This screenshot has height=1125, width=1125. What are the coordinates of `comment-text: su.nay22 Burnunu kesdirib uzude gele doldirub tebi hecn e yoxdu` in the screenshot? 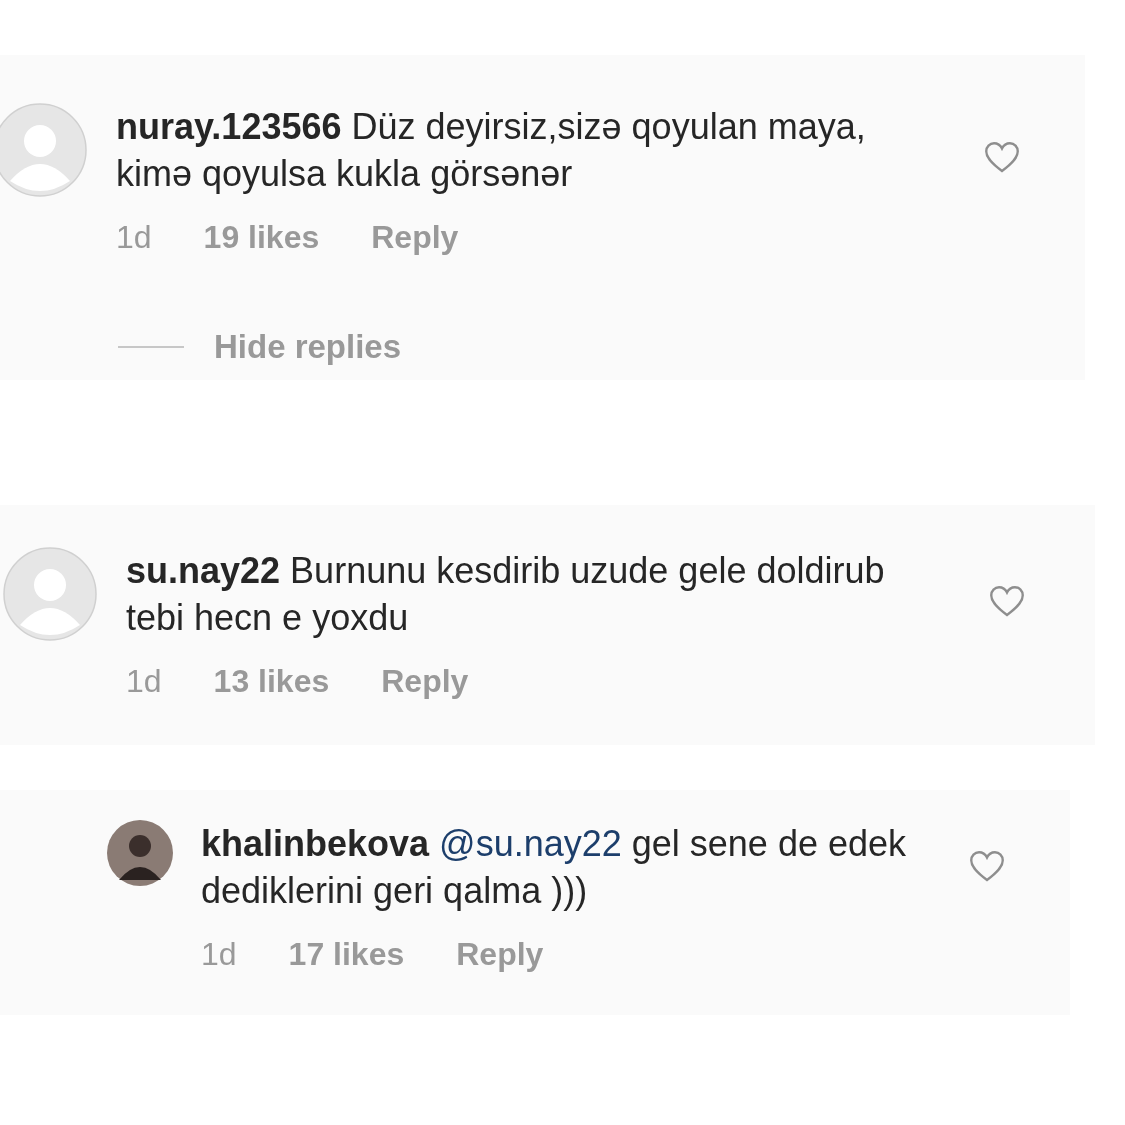 It's located at (506, 594).